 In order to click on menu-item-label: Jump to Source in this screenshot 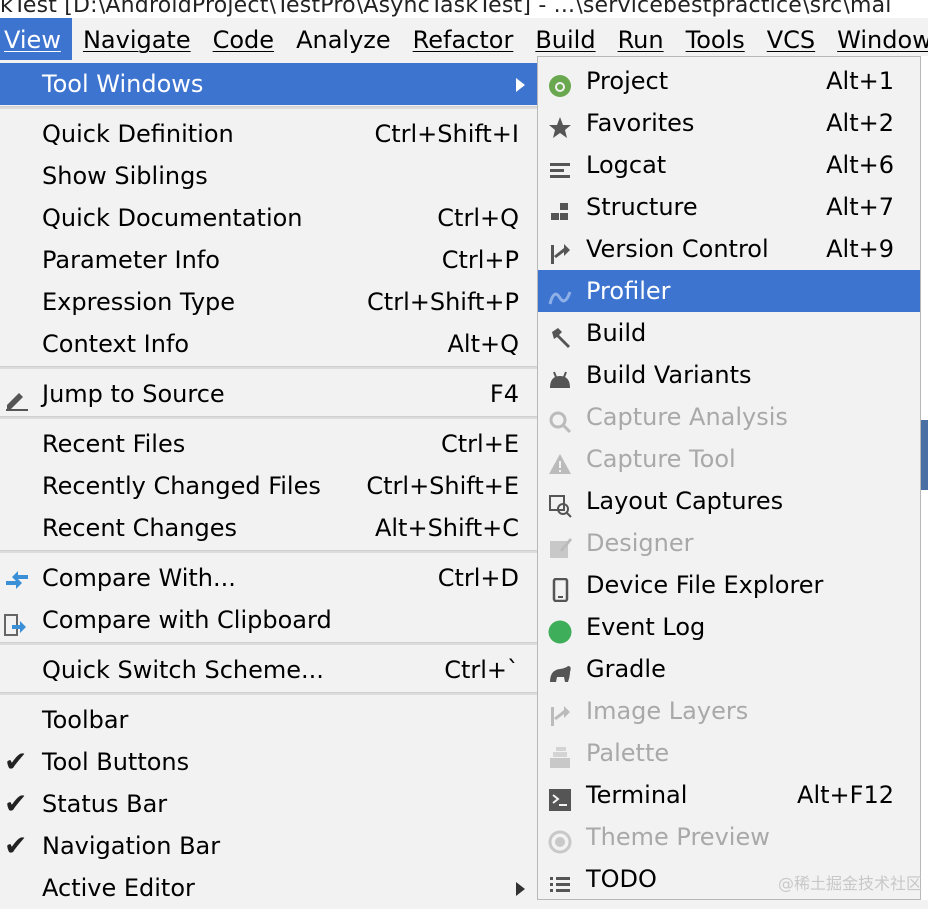, I will do `click(133, 394)`.